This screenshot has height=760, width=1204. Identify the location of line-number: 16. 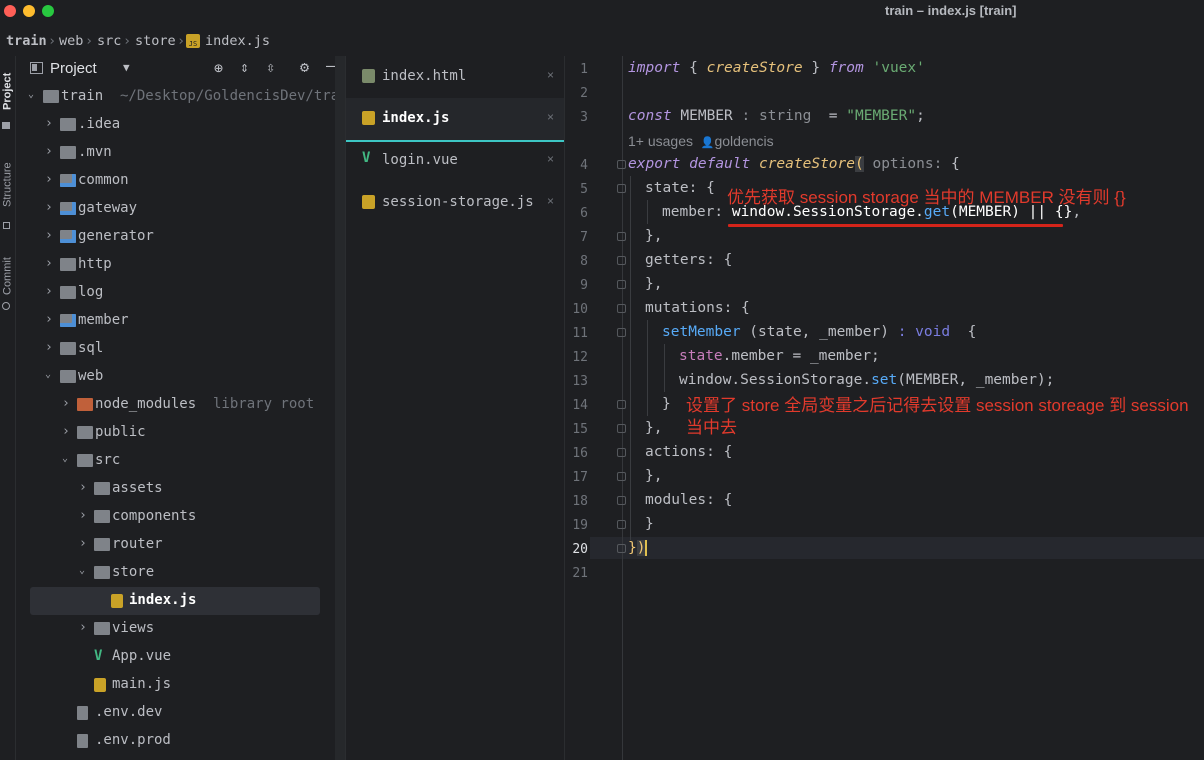
(576, 453).